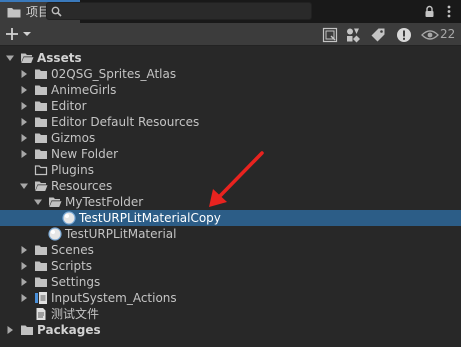 This screenshot has width=461, height=347. What do you see at coordinates (84, 90) in the screenshot?
I see `tree-item-label: AnimeGirls` at bounding box center [84, 90].